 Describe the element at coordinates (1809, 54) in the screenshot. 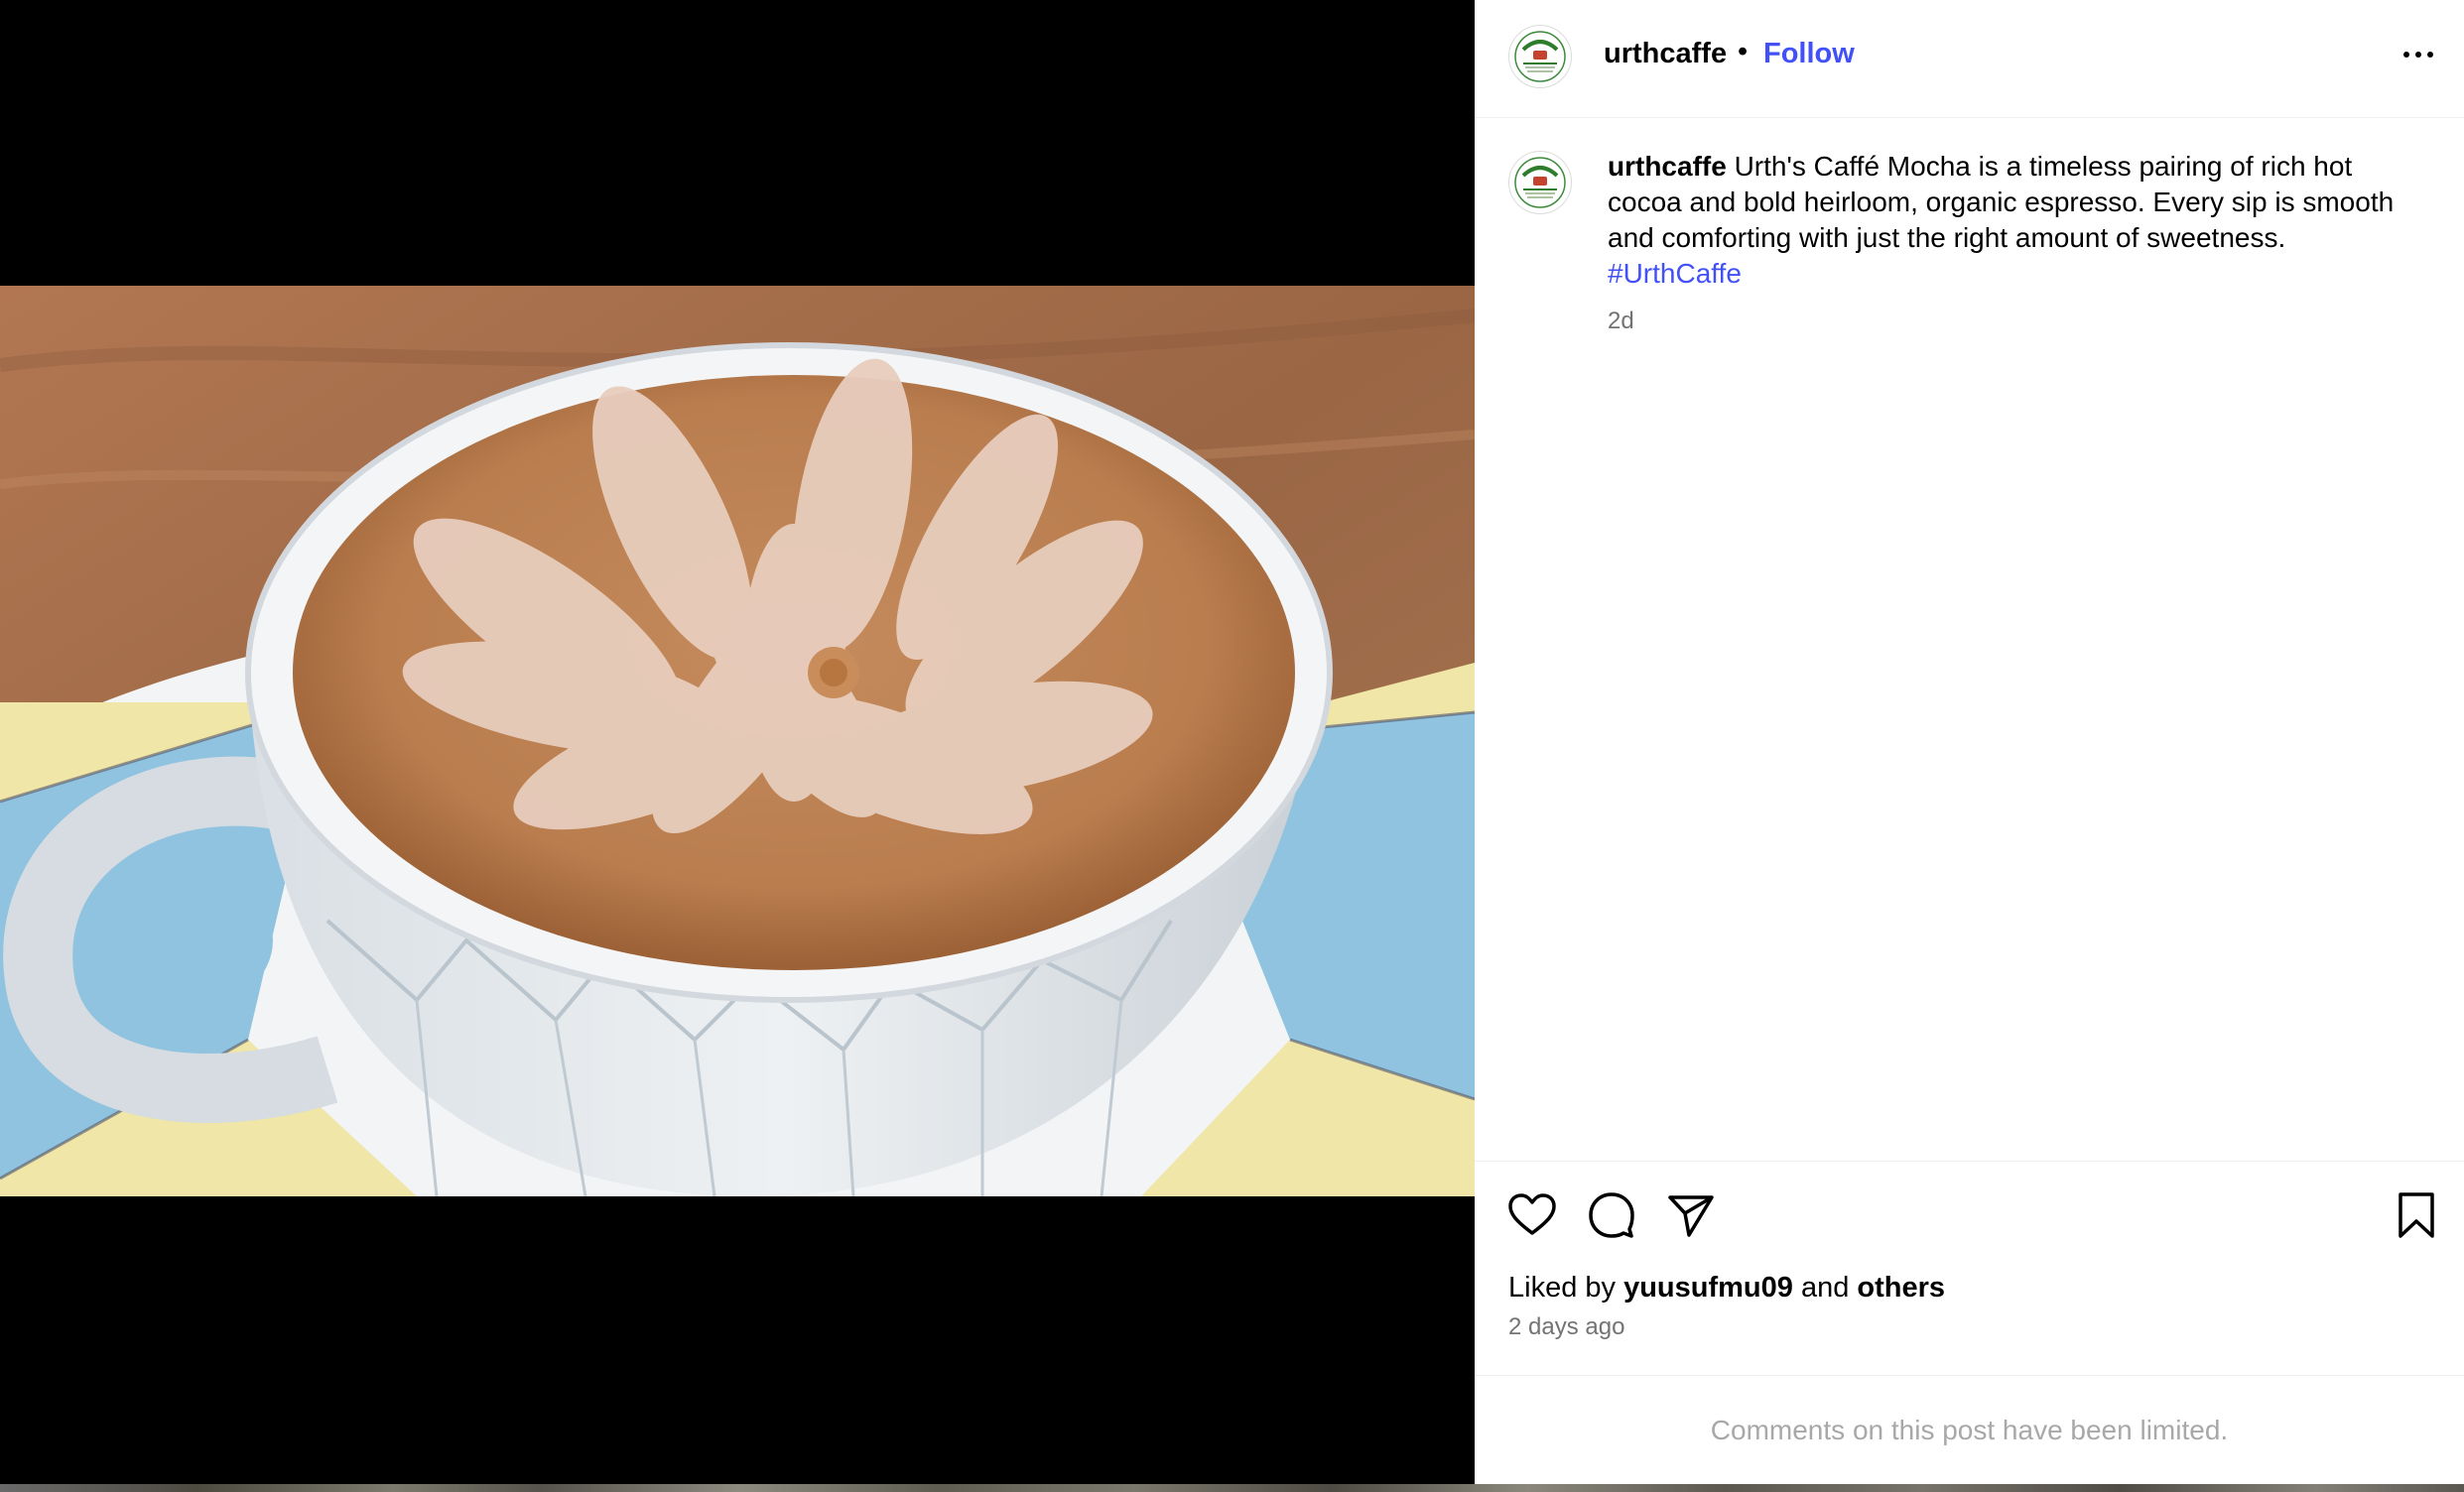

I see `follow-button: Follow` at that location.